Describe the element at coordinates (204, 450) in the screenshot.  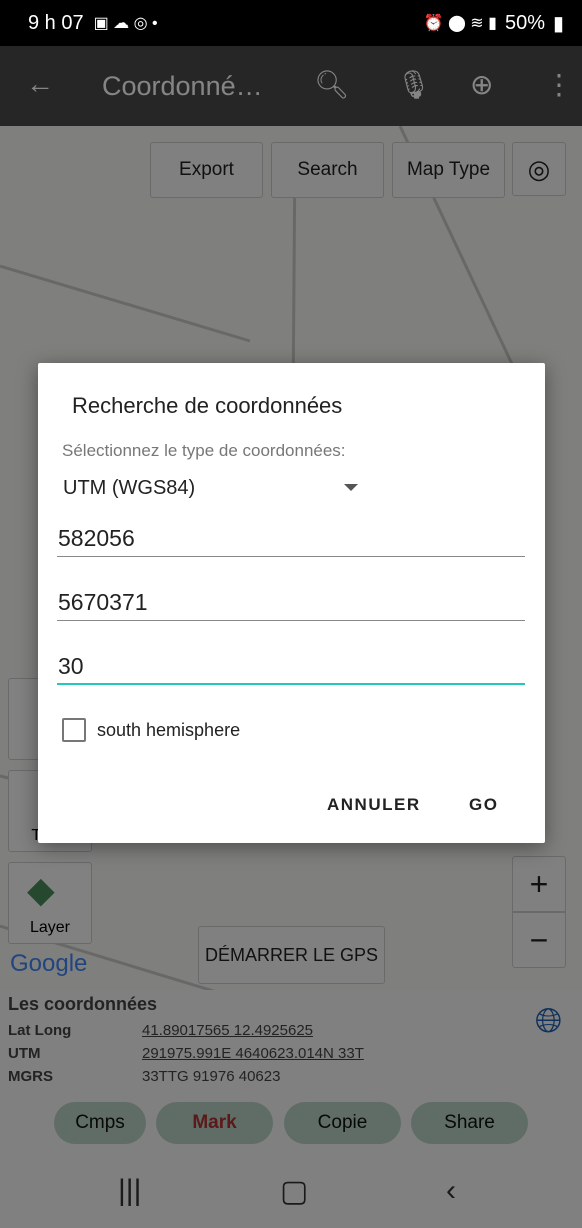
I see `type-label: Sélectionnez le type de coordonnées:` at that location.